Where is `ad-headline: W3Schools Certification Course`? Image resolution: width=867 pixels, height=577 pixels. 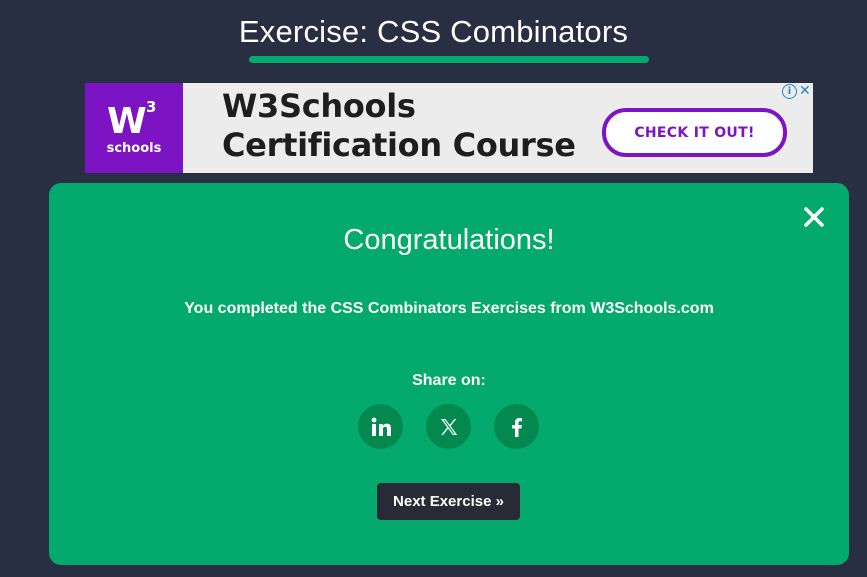 ad-headline: W3Schools Certification Course is located at coordinates (399, 126).